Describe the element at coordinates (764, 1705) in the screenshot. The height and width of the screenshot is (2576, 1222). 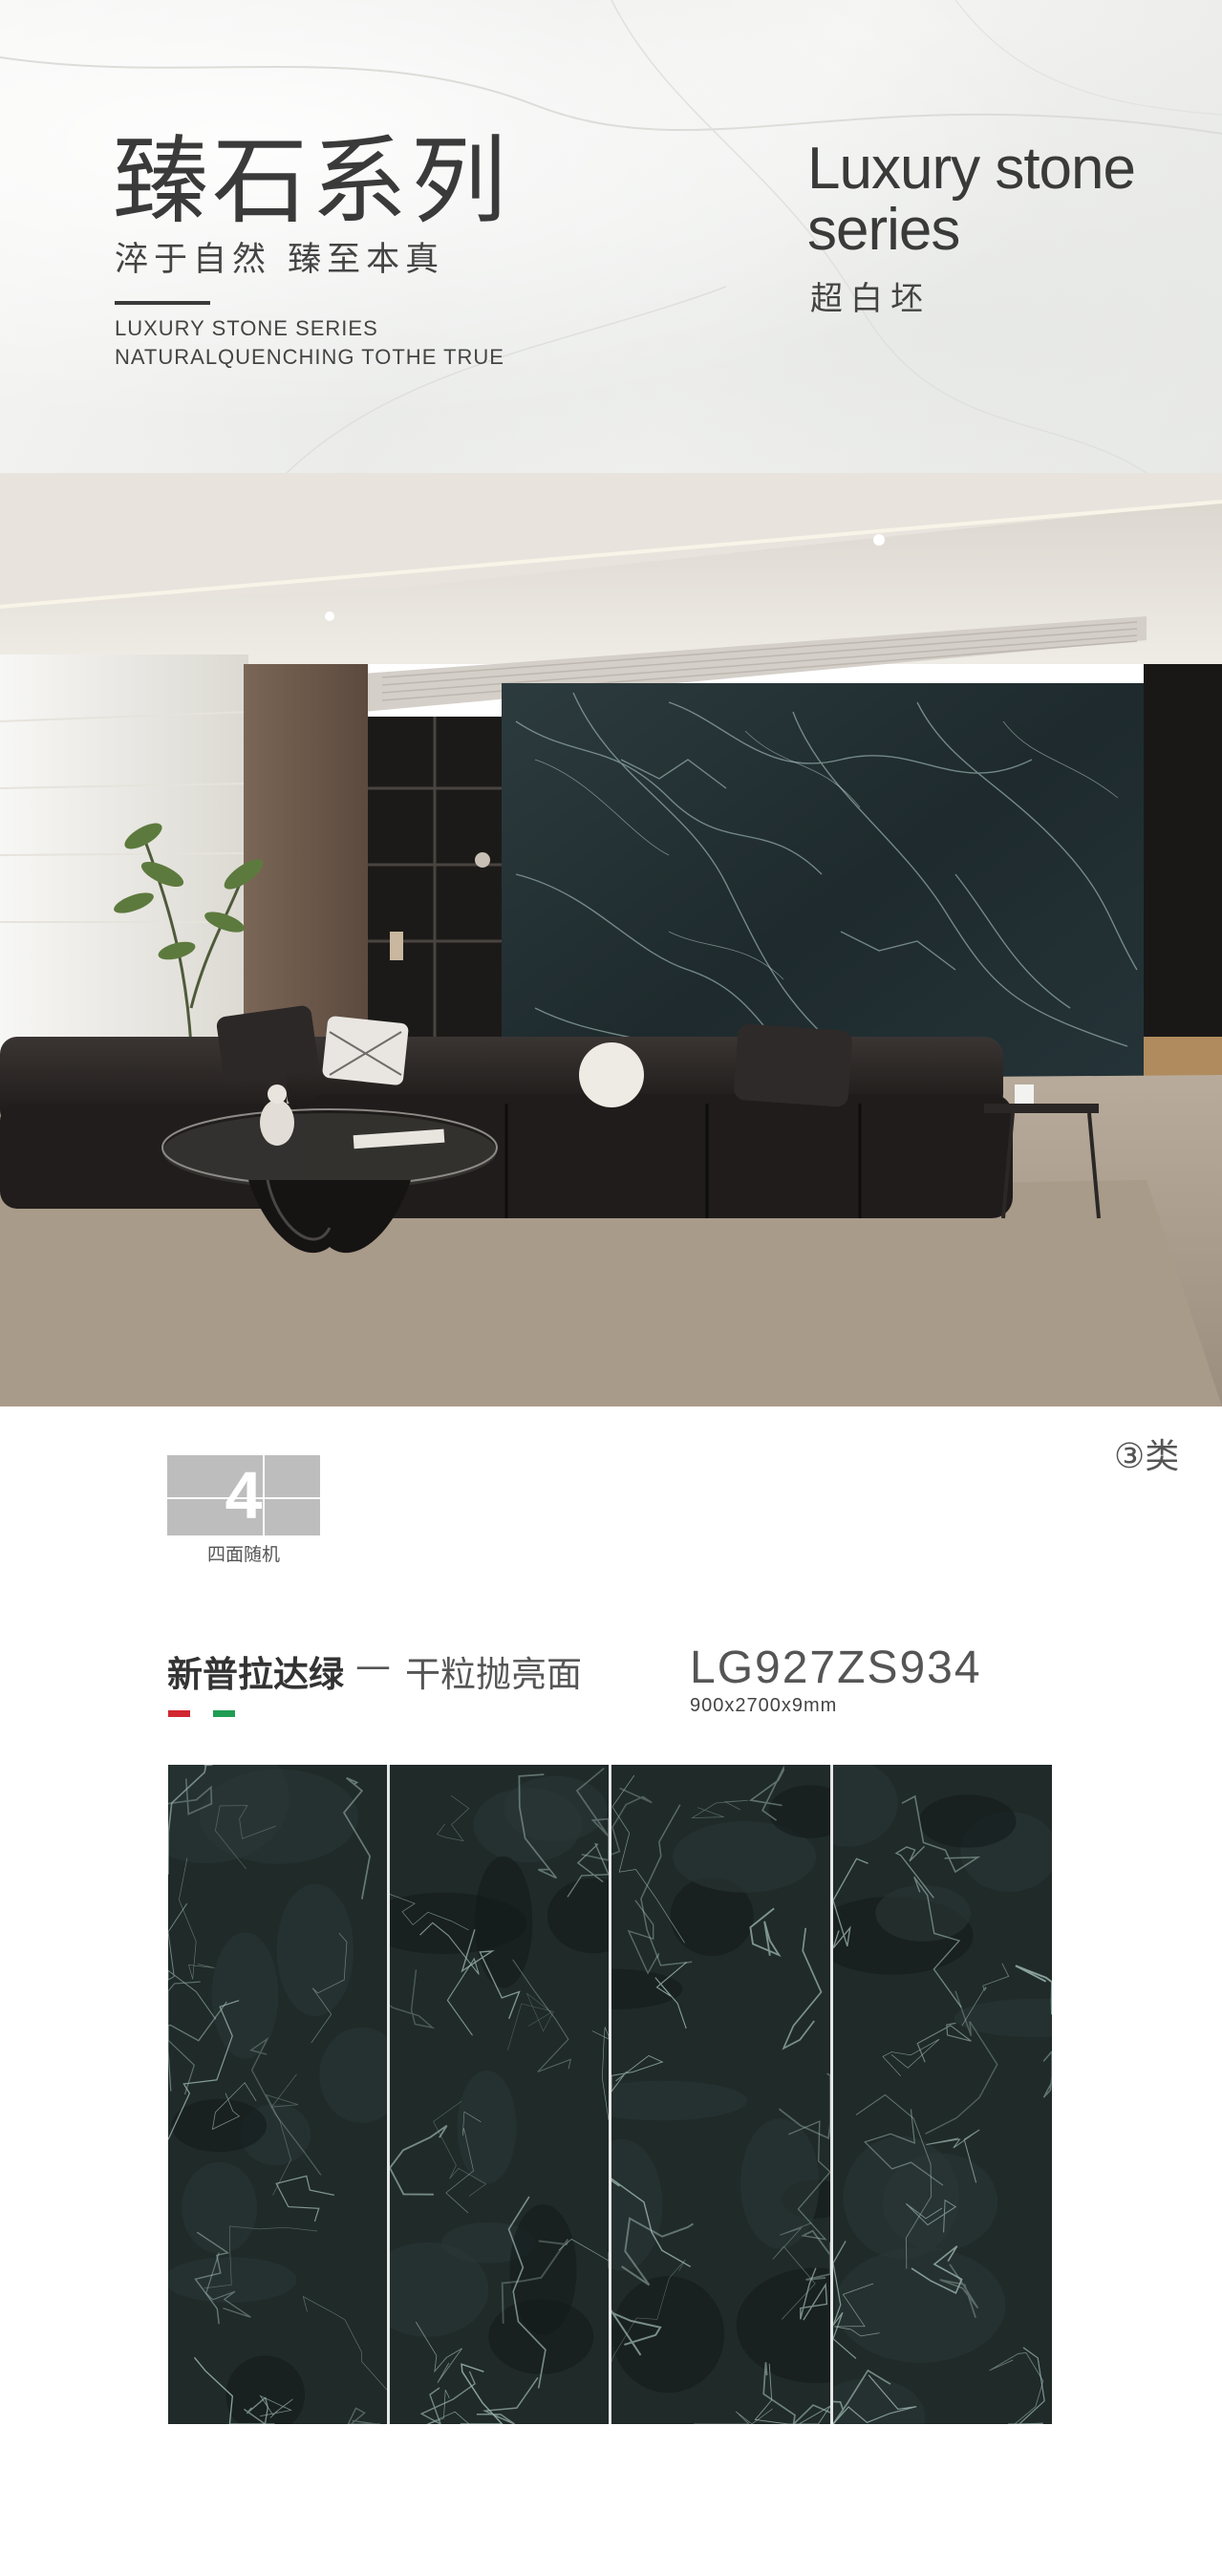
I see `product-size: 900x2700x9mm` at that location.